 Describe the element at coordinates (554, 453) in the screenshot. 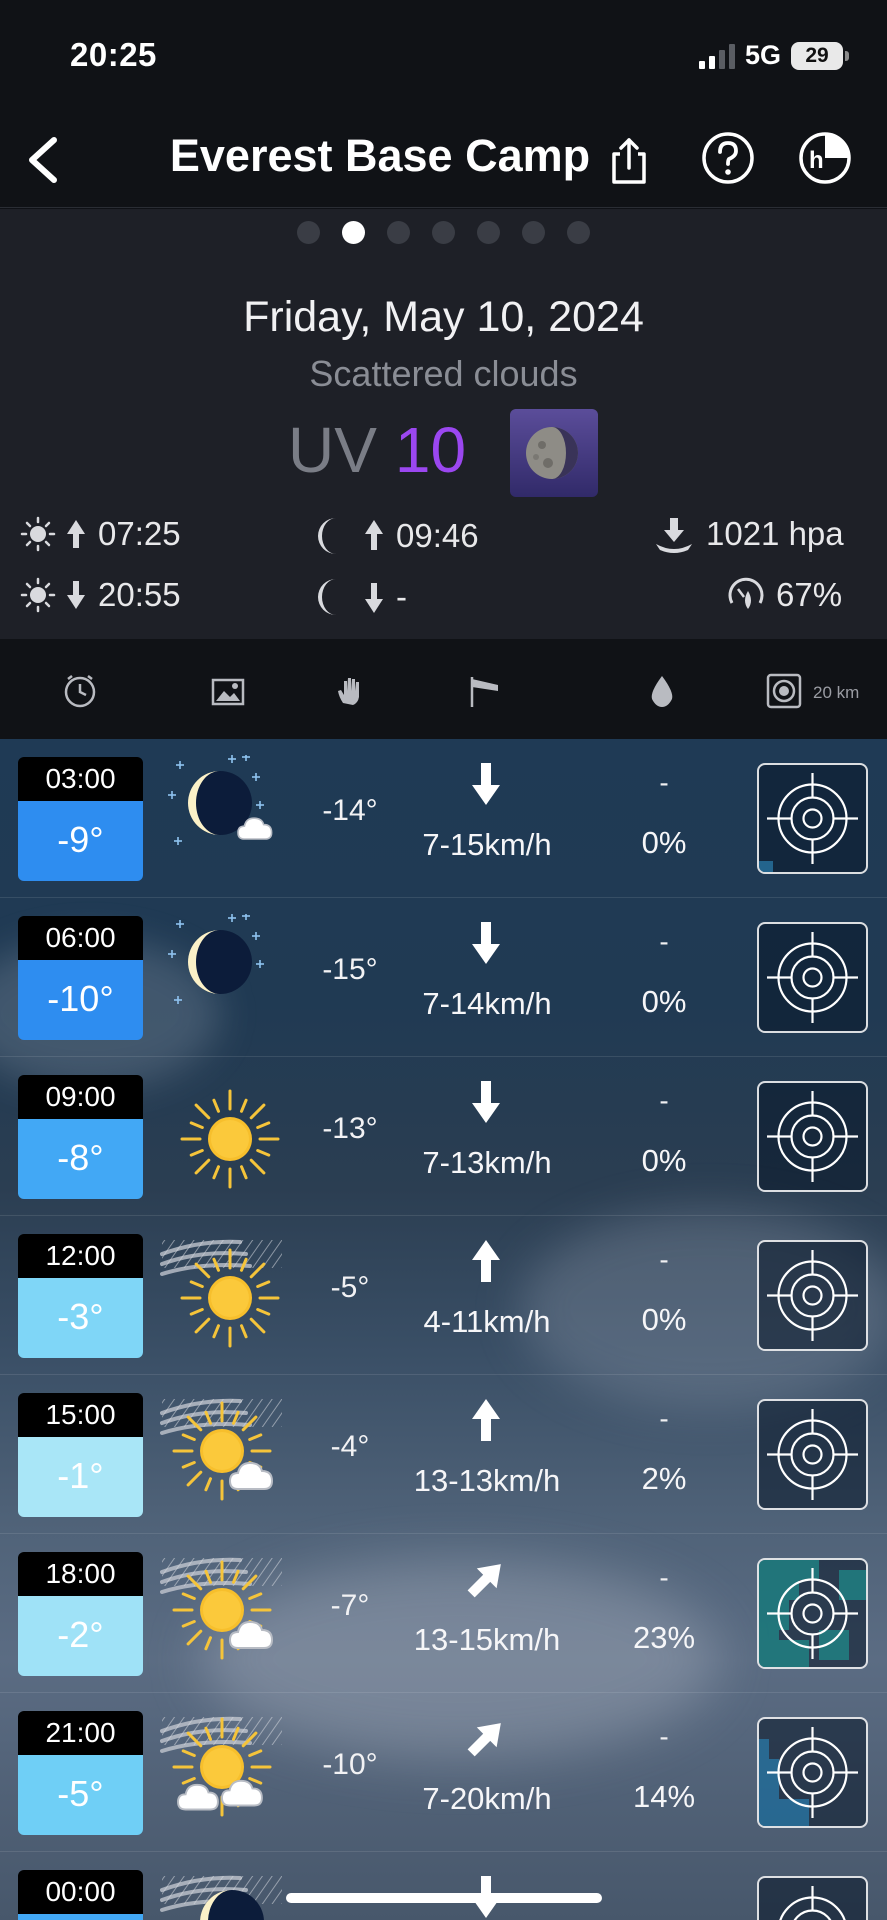

I see `moon-phase-icon` at that location.